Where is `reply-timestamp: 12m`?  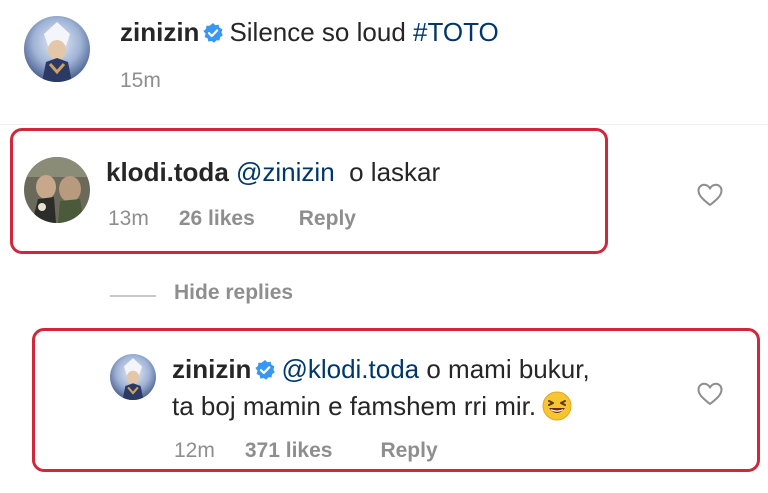 reply-timestamp: 12m is located at coordinates (194, 450).